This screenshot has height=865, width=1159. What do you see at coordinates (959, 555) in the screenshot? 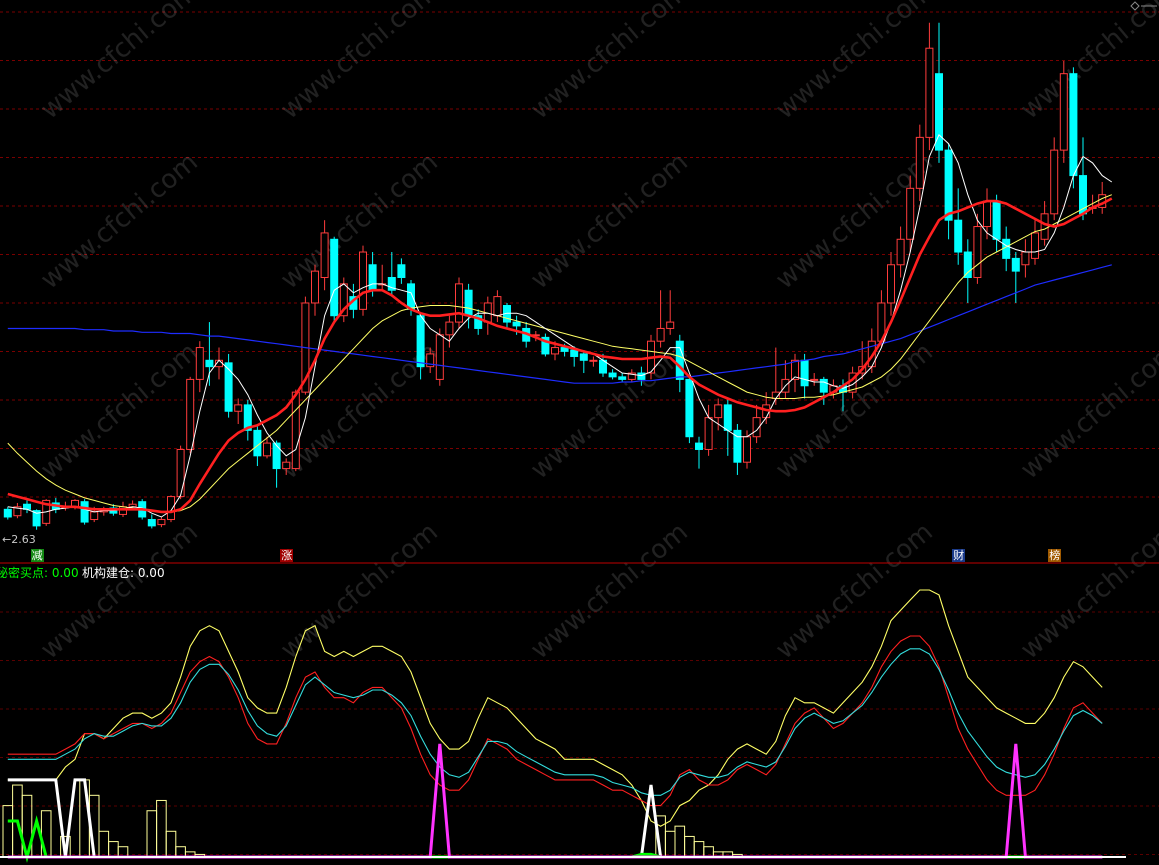
I see `event-tag: 财` at bounding box center [959, 555].